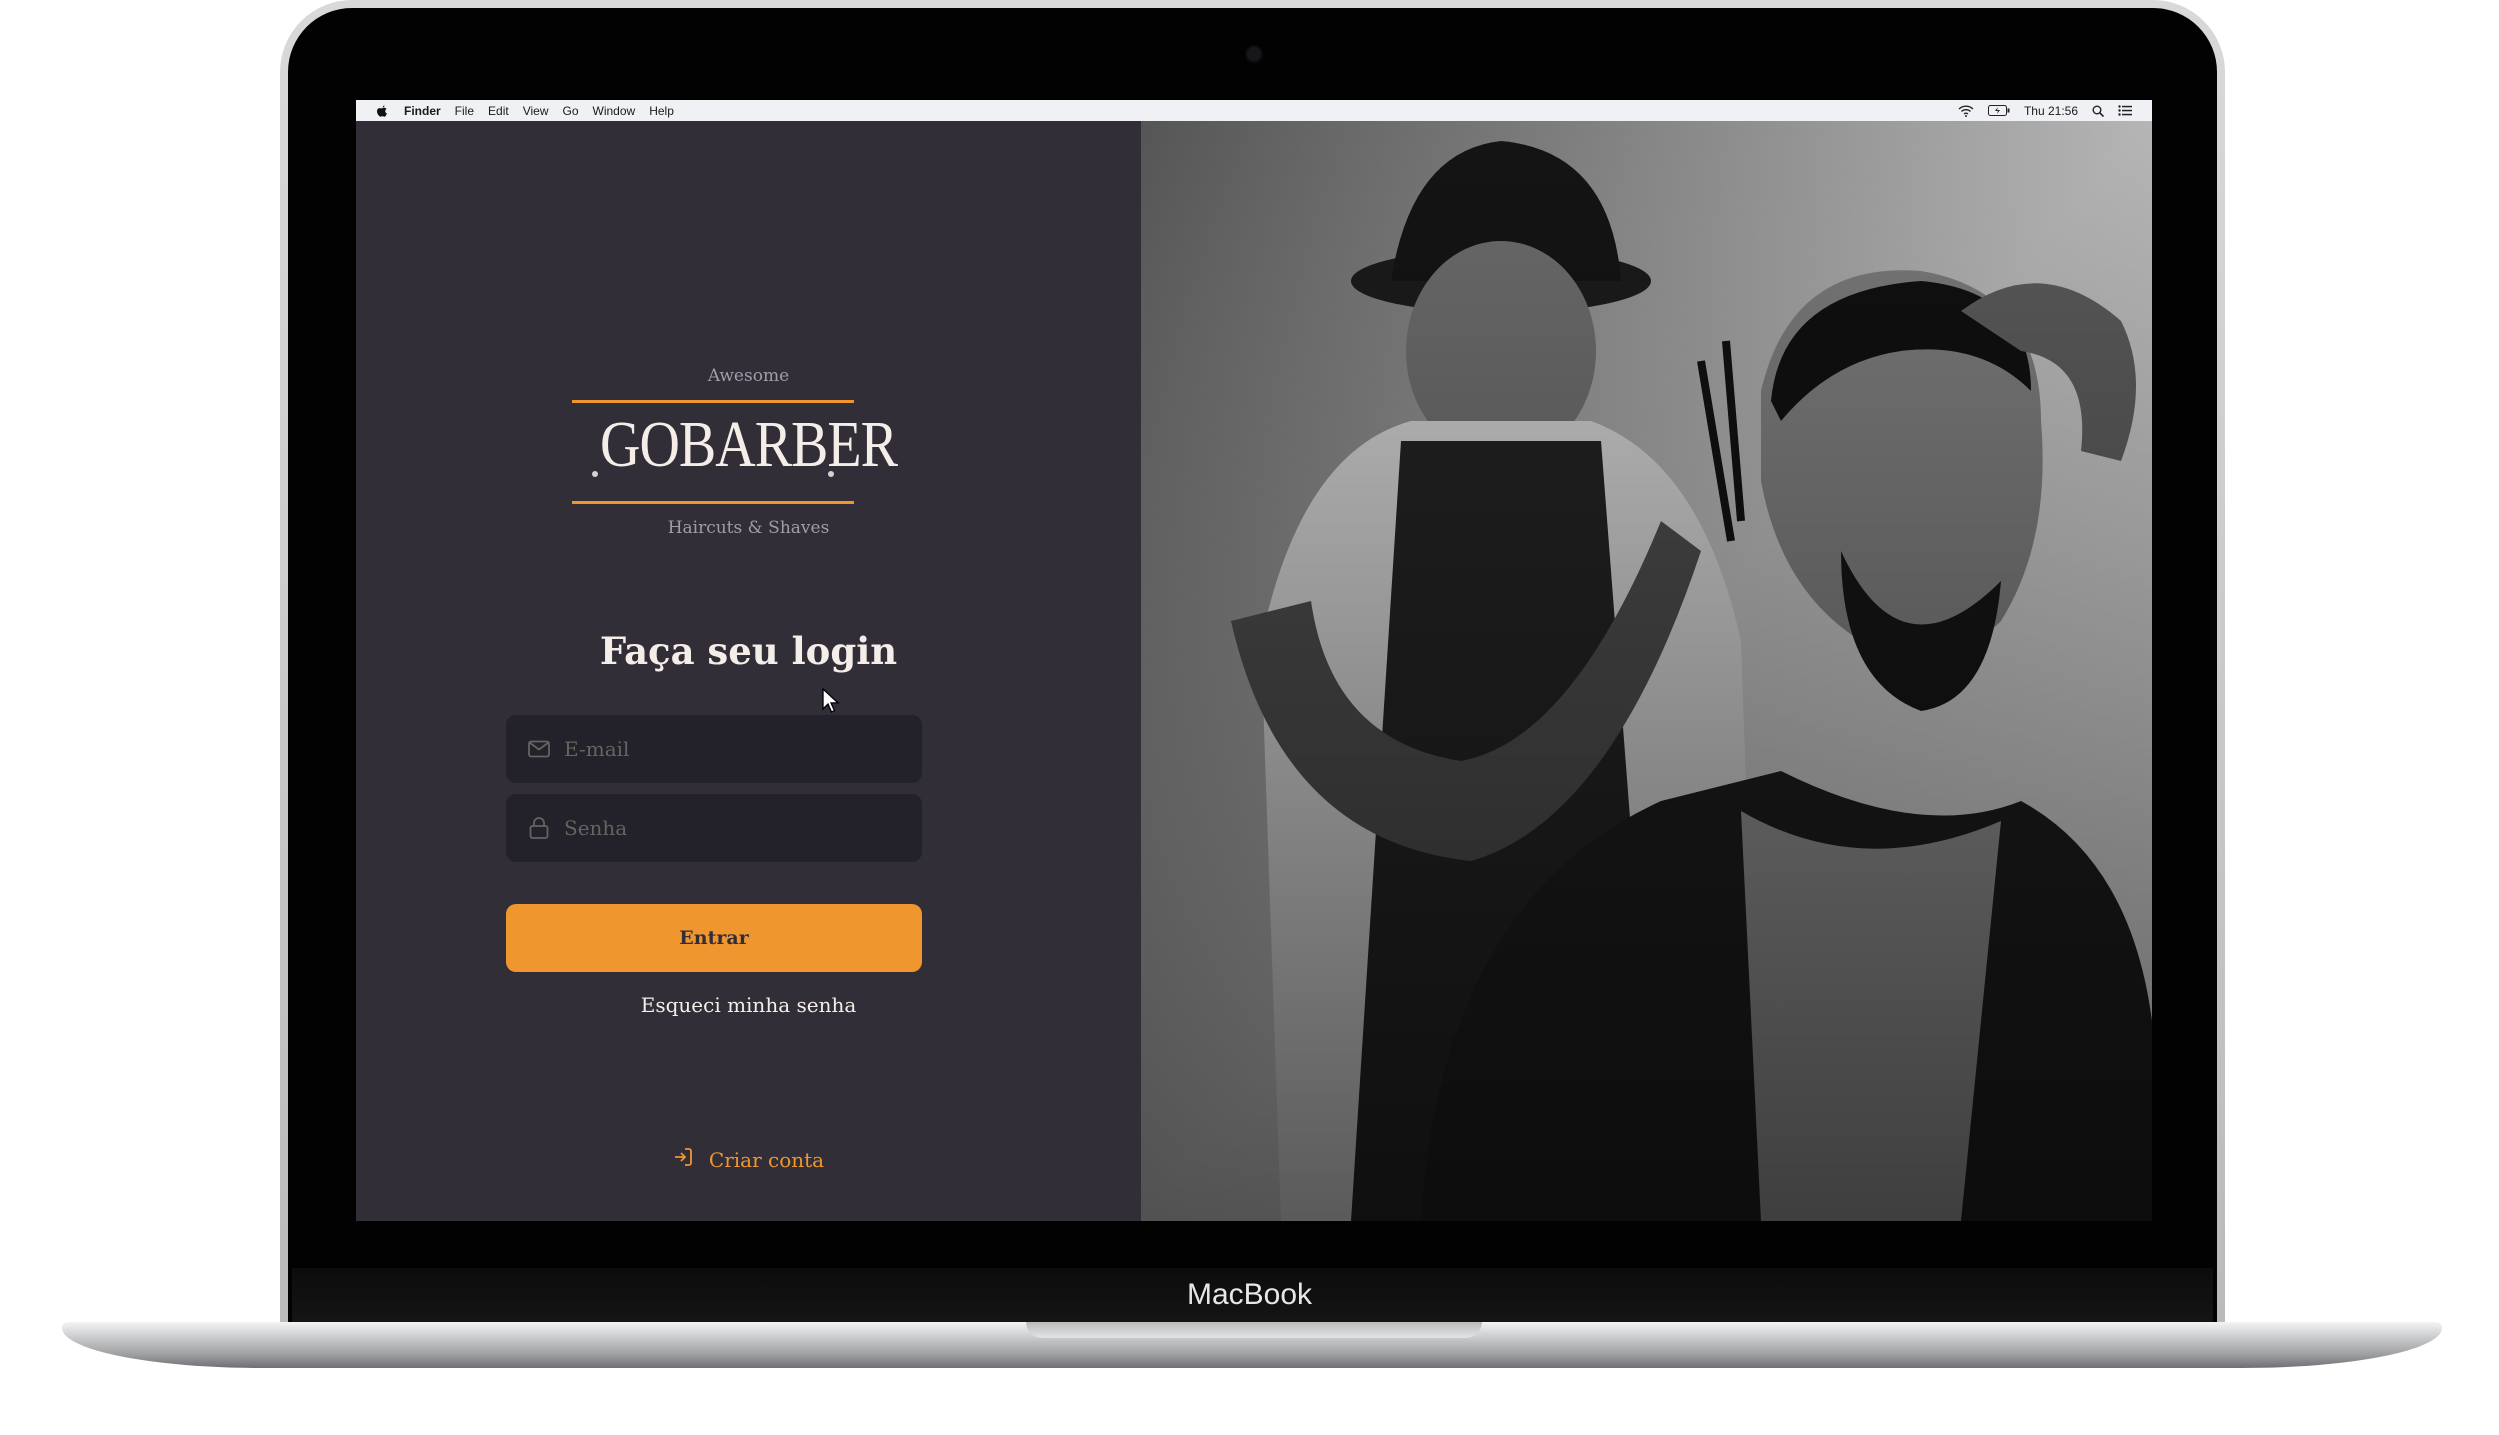 The height and width of the screenshot is (1435, 2499). I want to click on create-account-label: Criar conta, so click(766, 1159).